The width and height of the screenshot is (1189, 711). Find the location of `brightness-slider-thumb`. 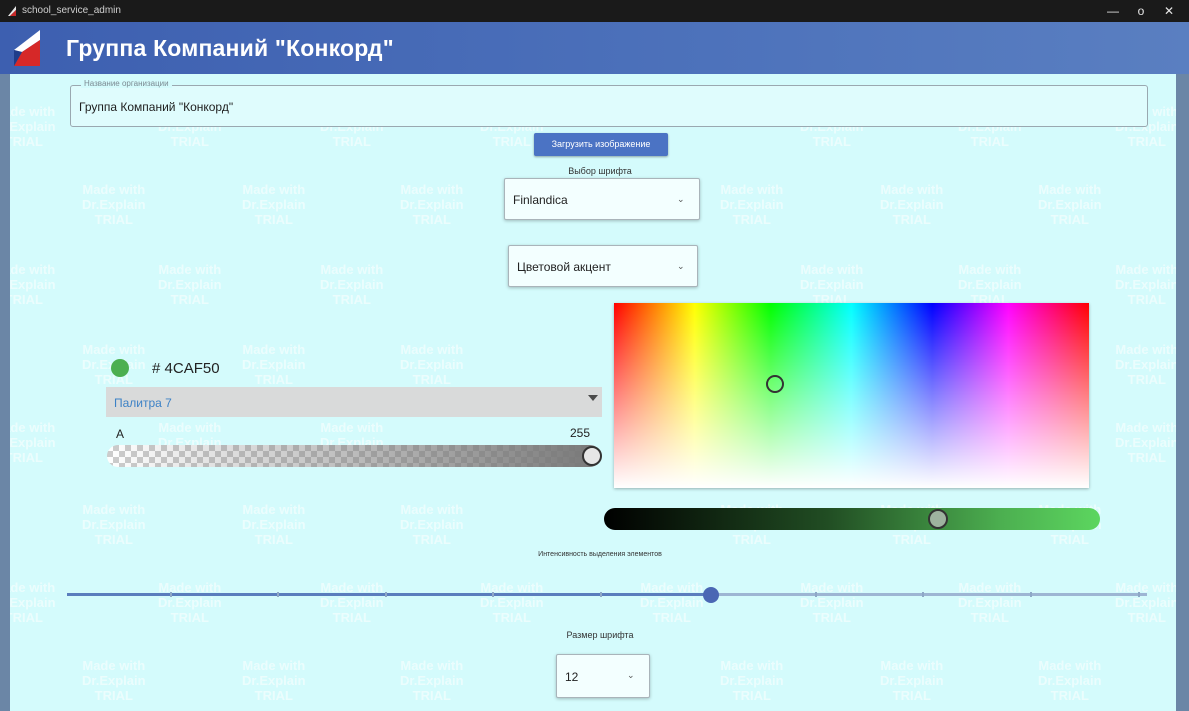

brightness-slider-thumb is located at coordinates (938, 519).